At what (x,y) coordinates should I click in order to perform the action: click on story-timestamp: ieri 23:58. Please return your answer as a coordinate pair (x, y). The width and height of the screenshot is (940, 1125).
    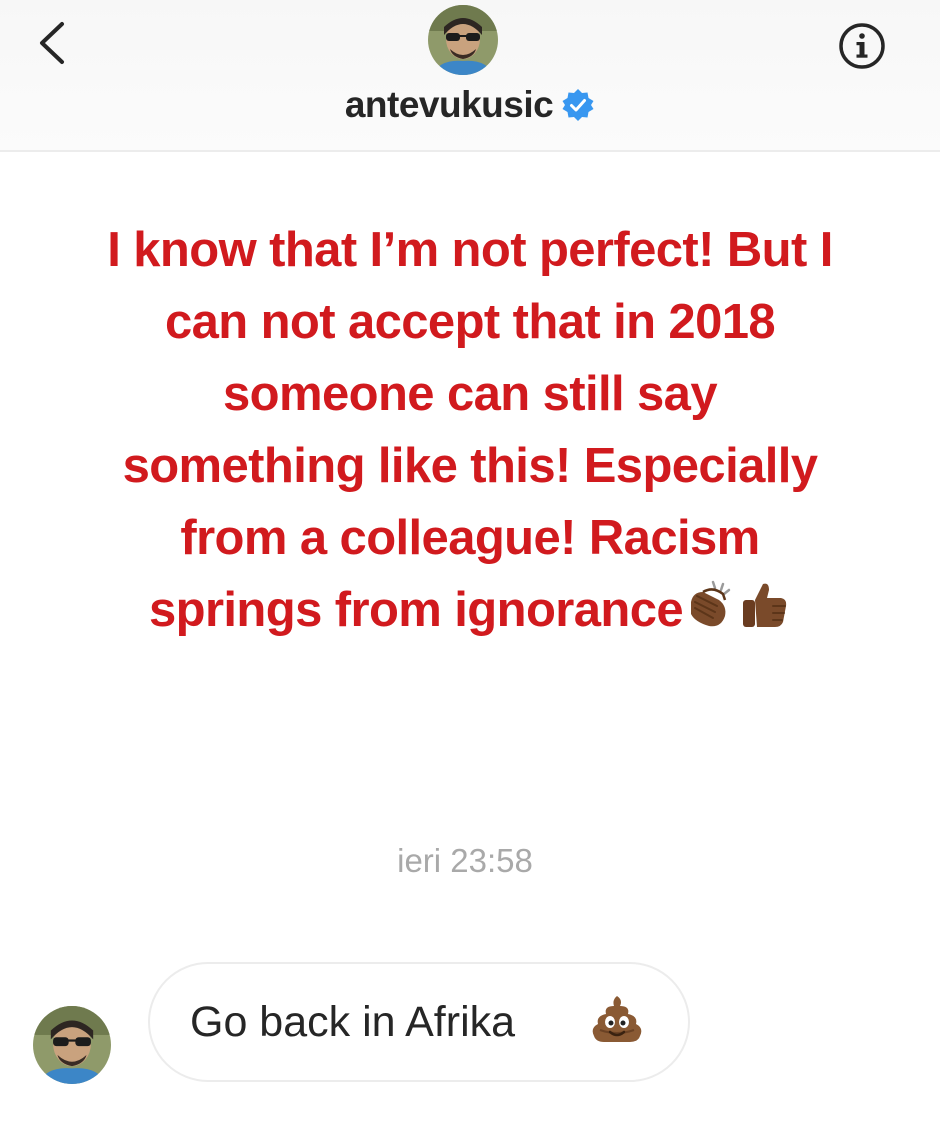
    Looking at the image, I should click on (465, 860).